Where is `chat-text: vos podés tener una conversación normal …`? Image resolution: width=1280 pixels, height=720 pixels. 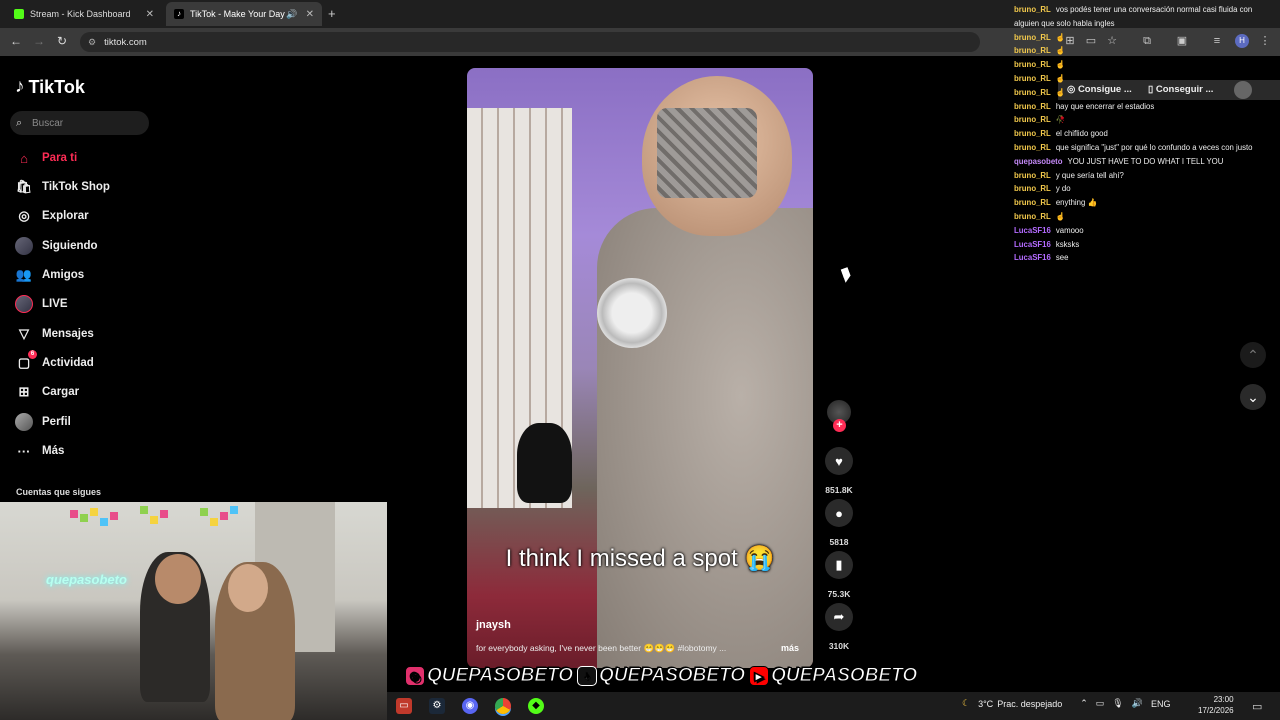
chat-text: vos podés tener una conversación normal … is located at coordinates (1154, 9).